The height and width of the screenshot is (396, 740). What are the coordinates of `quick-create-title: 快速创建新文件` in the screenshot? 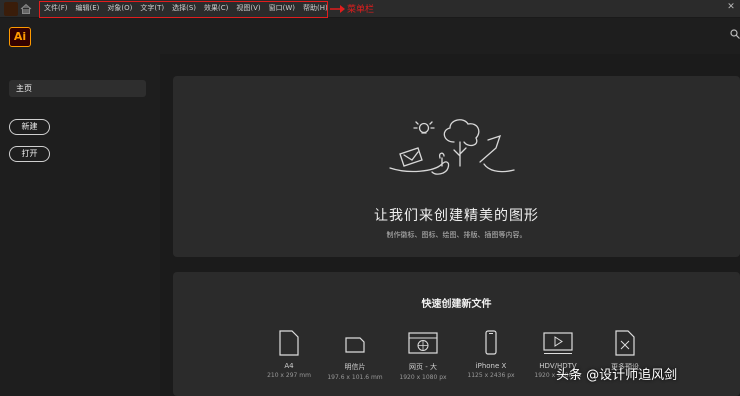 It's located at (456, 304).